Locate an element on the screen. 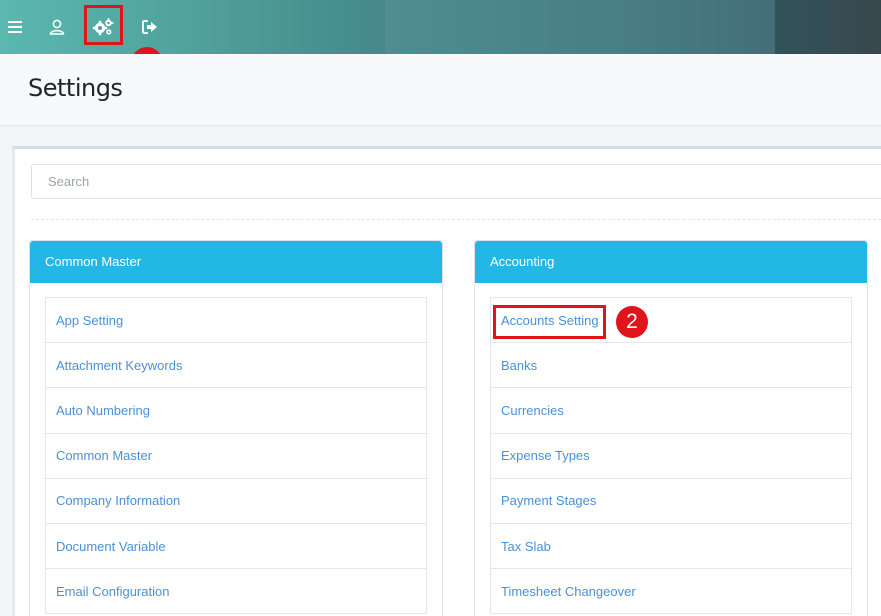 The width and height of the screenshot is (881, 616). page-header: Settings is located at coordinates (440, 90).